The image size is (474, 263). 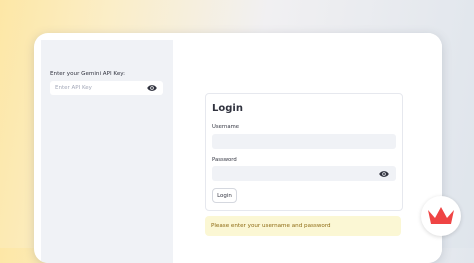 I want to click on warning-alert: Please enter your username and password, so click(x=303, y=226).